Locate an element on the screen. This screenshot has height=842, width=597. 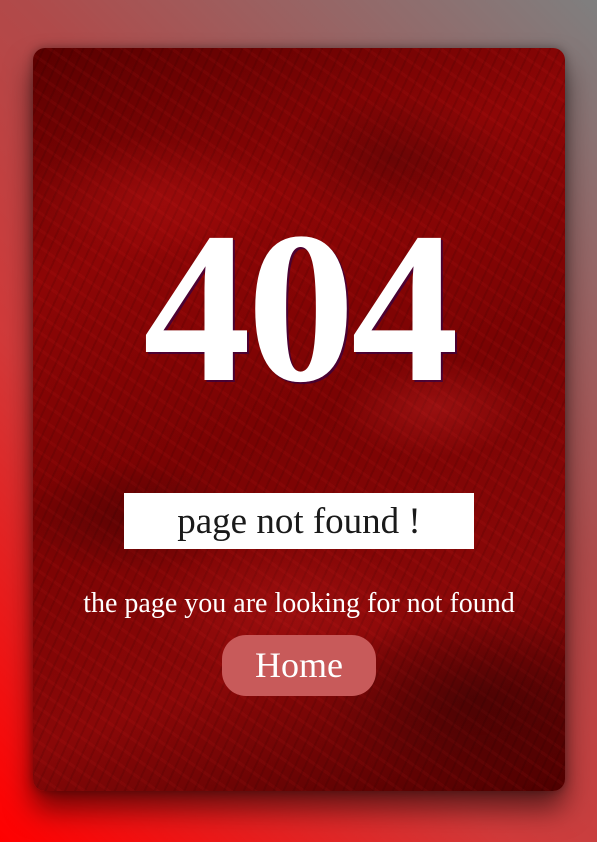
error-message: the page you are looking for not found is located at coordinates (299, 603).